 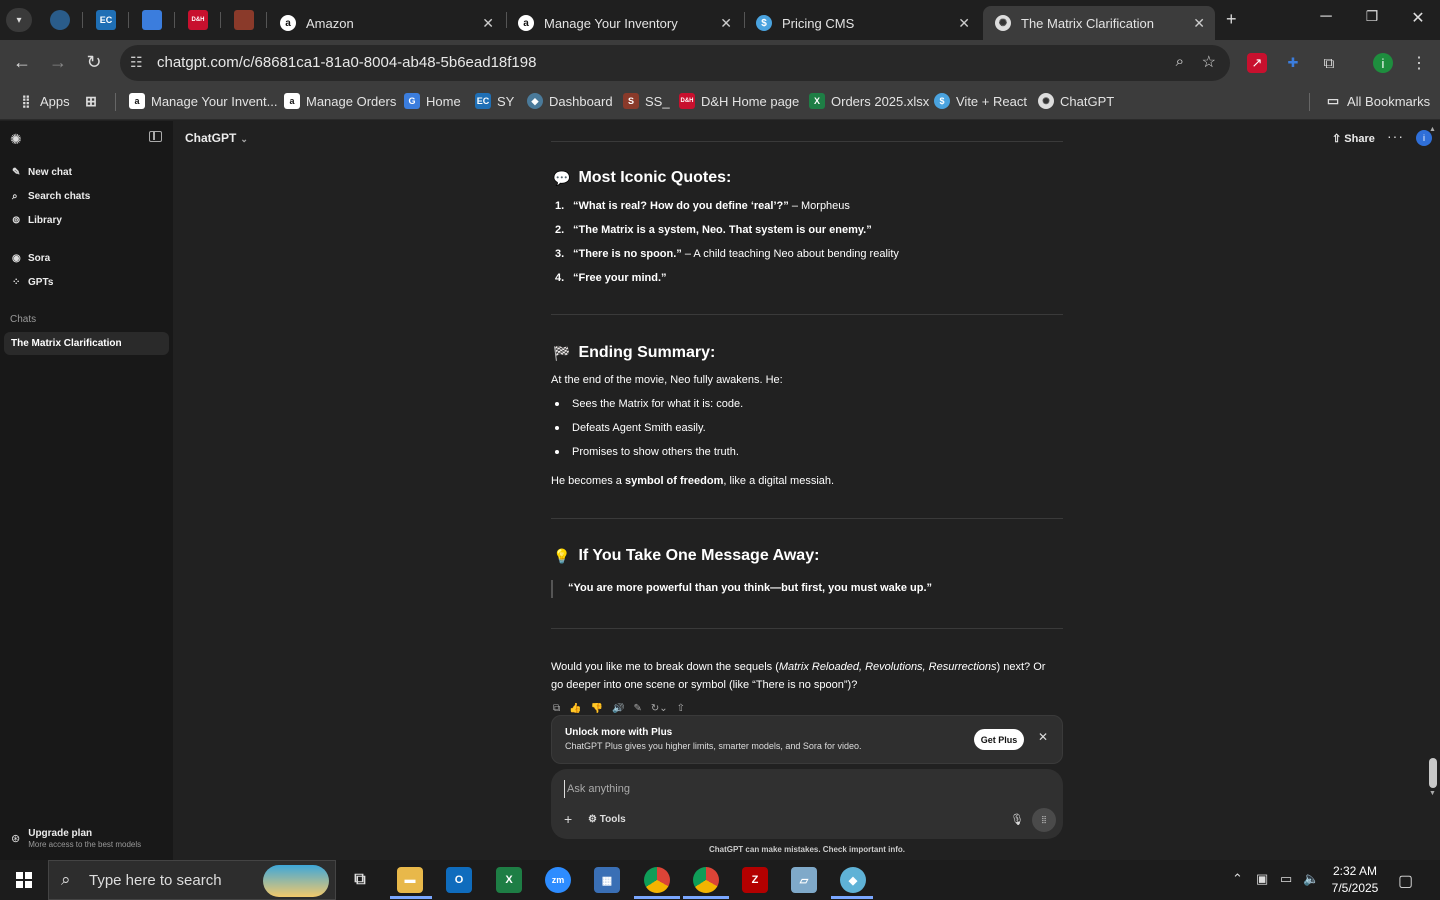 What do you see at coordinates (1432, 793) in the screenshot?
I see `scroll-down-icon: ▼` at bounding box center [1432, 793].